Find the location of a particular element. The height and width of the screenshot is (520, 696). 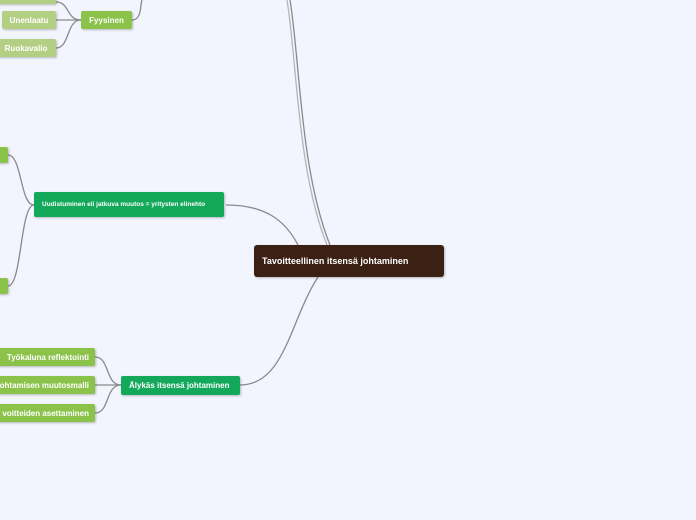

connector-uudistuminen-stub2 is located at coordinates (21, 245).